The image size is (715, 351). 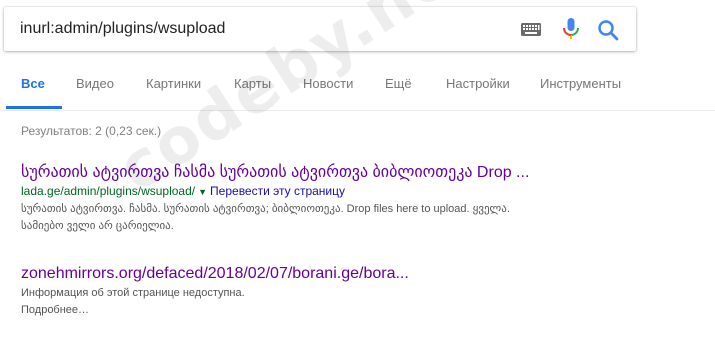 I want to click on tab-settings: Настройки, so click(x=478, y=83).